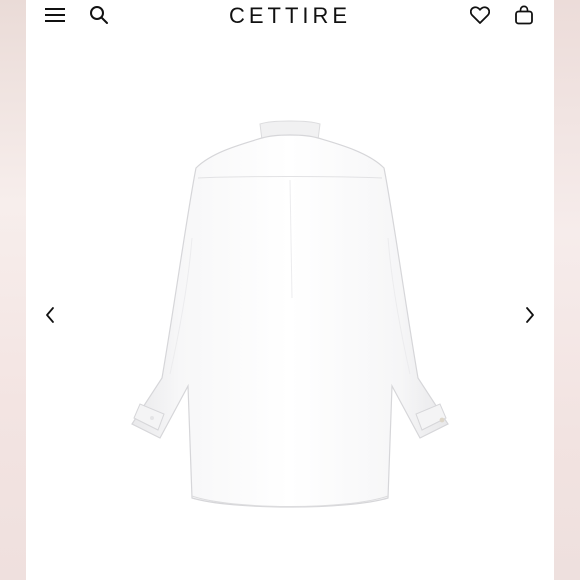 The width and height of the screenshot is (580, 580). What do you see at coordinates (13, 290) in the screenshot?
I see `left-frame` at bounding box center [13, 290].